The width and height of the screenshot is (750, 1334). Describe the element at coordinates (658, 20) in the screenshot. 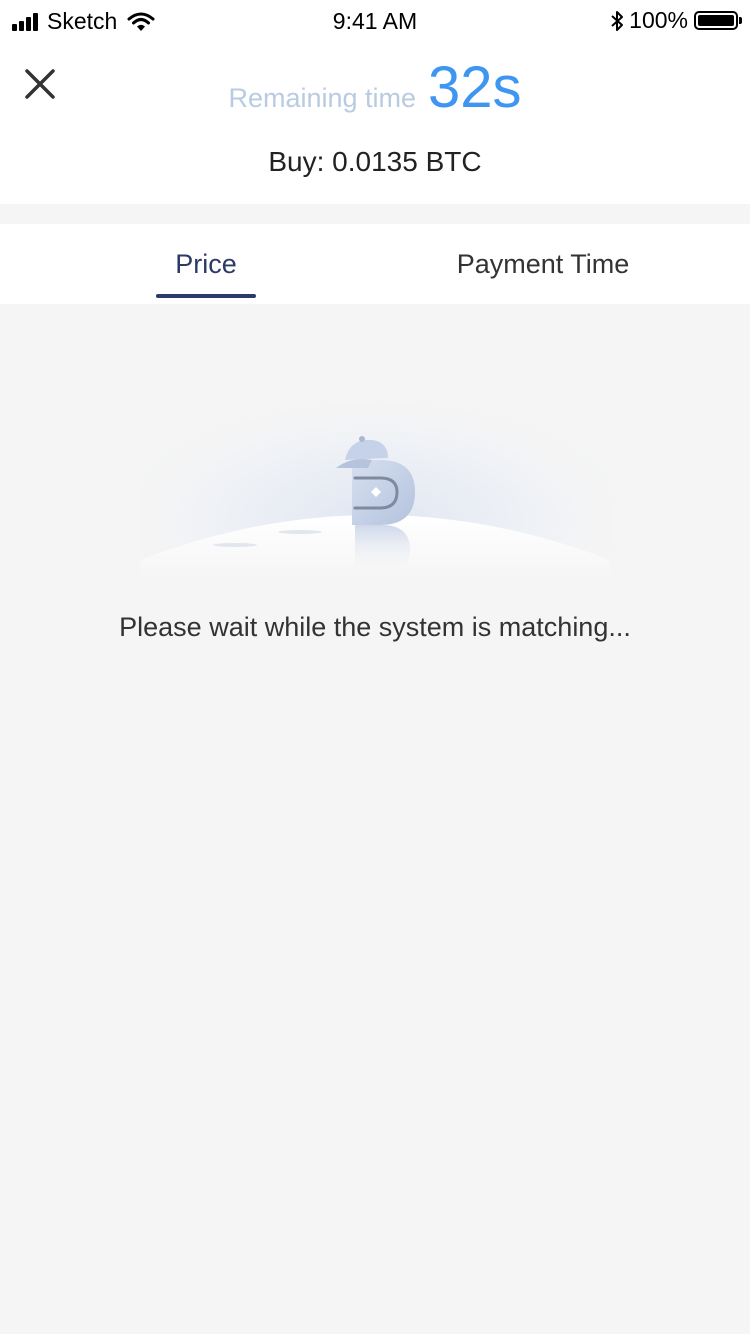

I see `battery-percent: 100%` at that location.